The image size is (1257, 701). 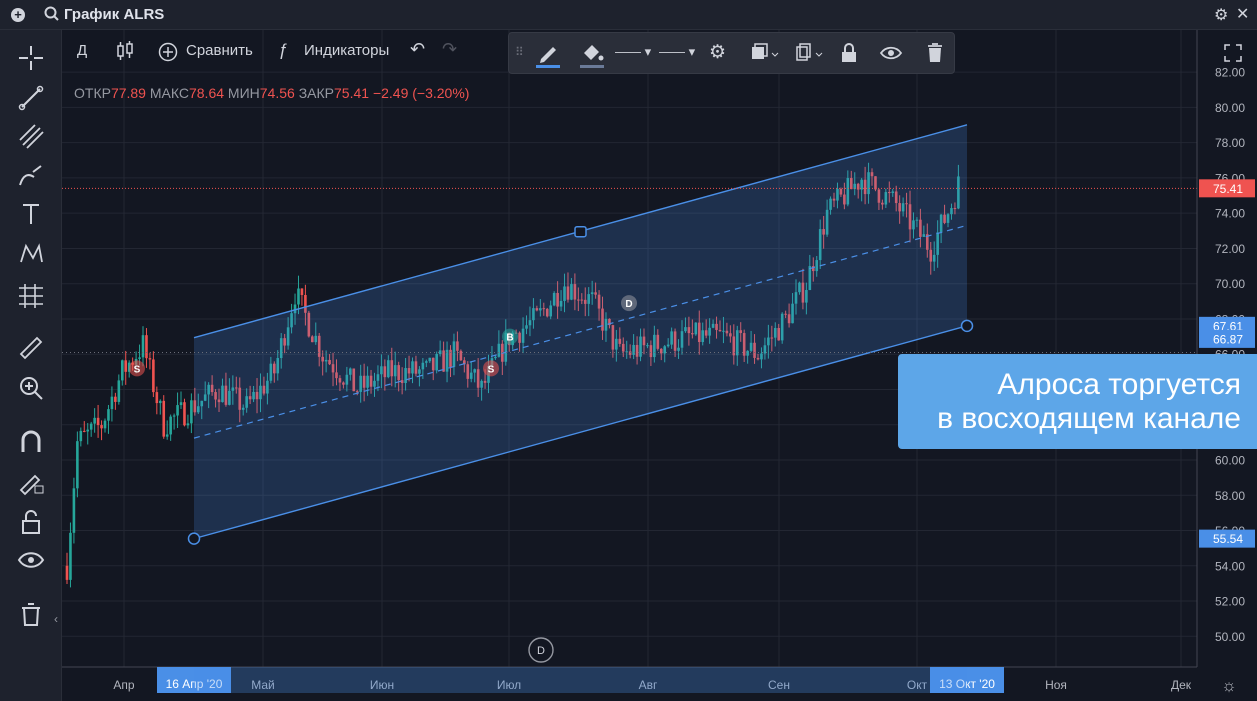 I want to click on y-tick-label: 50.00, so click(x=1230, y=637).